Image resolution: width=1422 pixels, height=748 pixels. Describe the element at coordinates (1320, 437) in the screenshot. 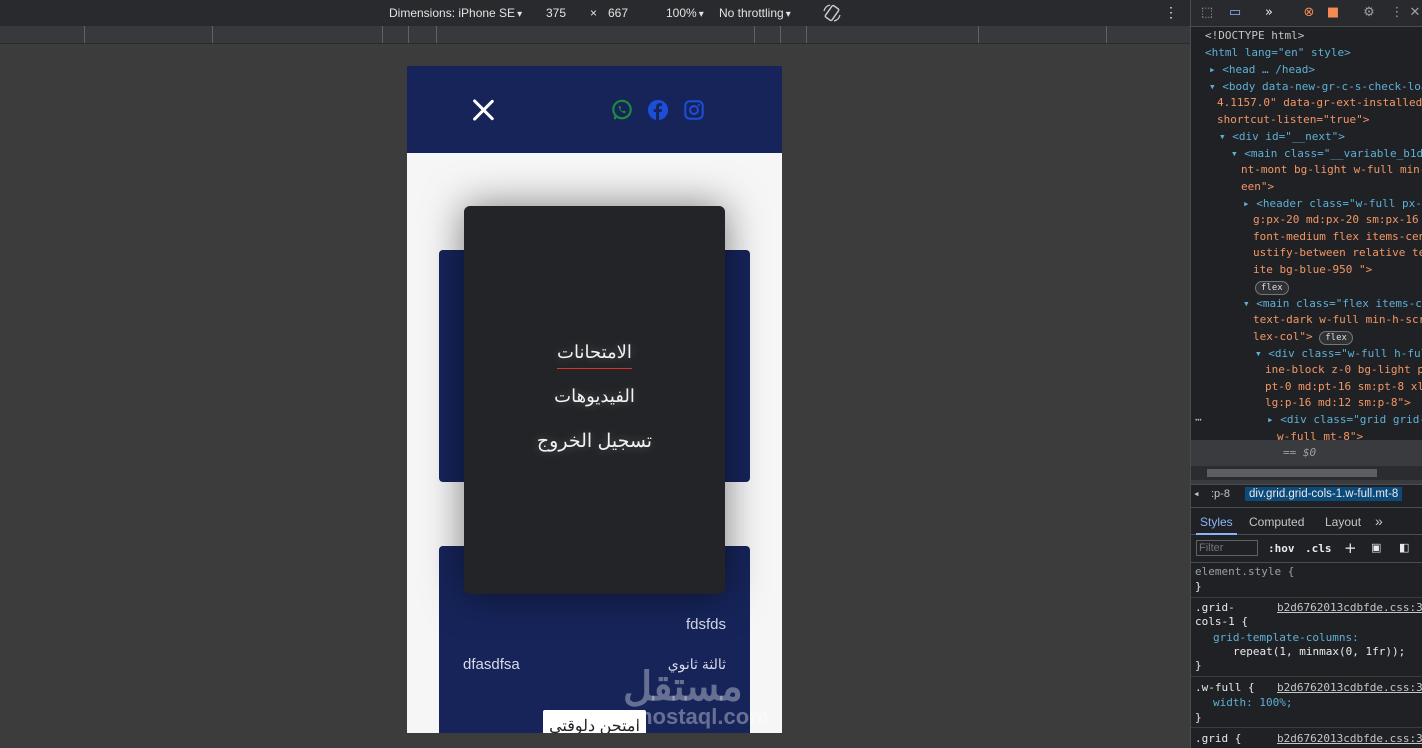

I see `dom-line-selected: w-full mt-8">` at that location.